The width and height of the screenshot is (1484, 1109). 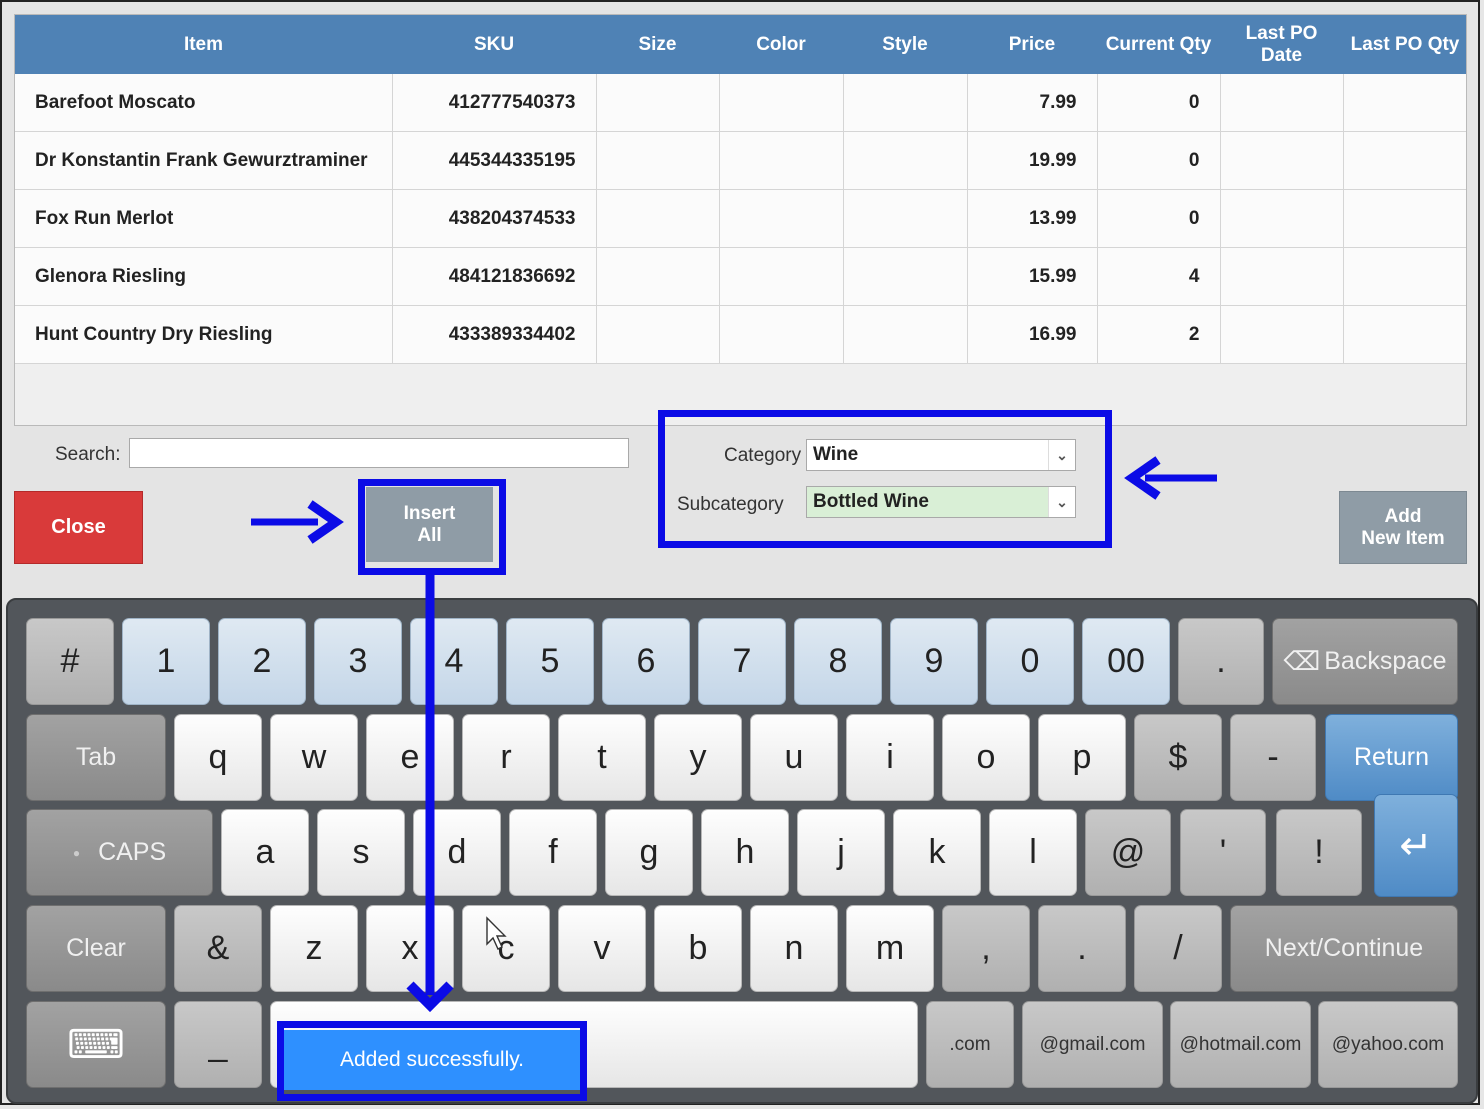 What do you see at coordinates (496, 933) in the screenshot?
I see `mouse-cursor-icon` at bounding box center [496, 933].